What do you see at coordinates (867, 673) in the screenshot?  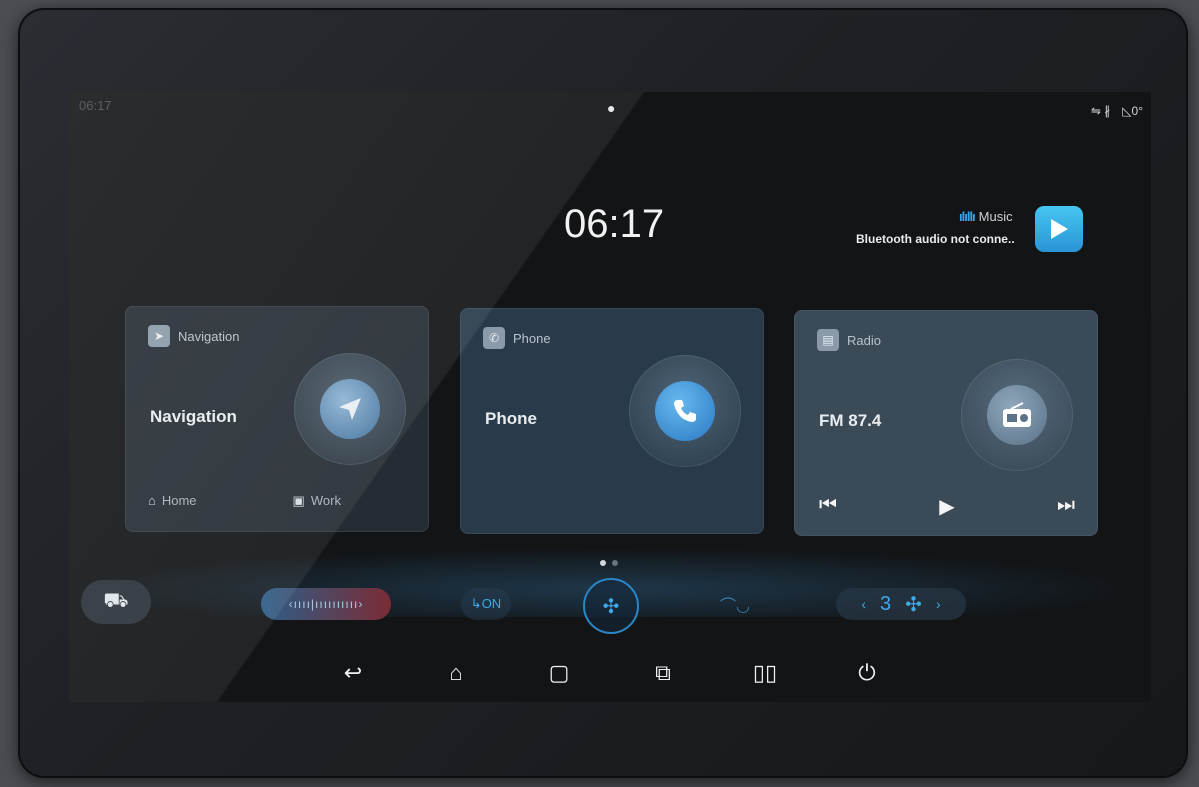 I see `power-icon: ⏻` at bounding box center [867, 673].